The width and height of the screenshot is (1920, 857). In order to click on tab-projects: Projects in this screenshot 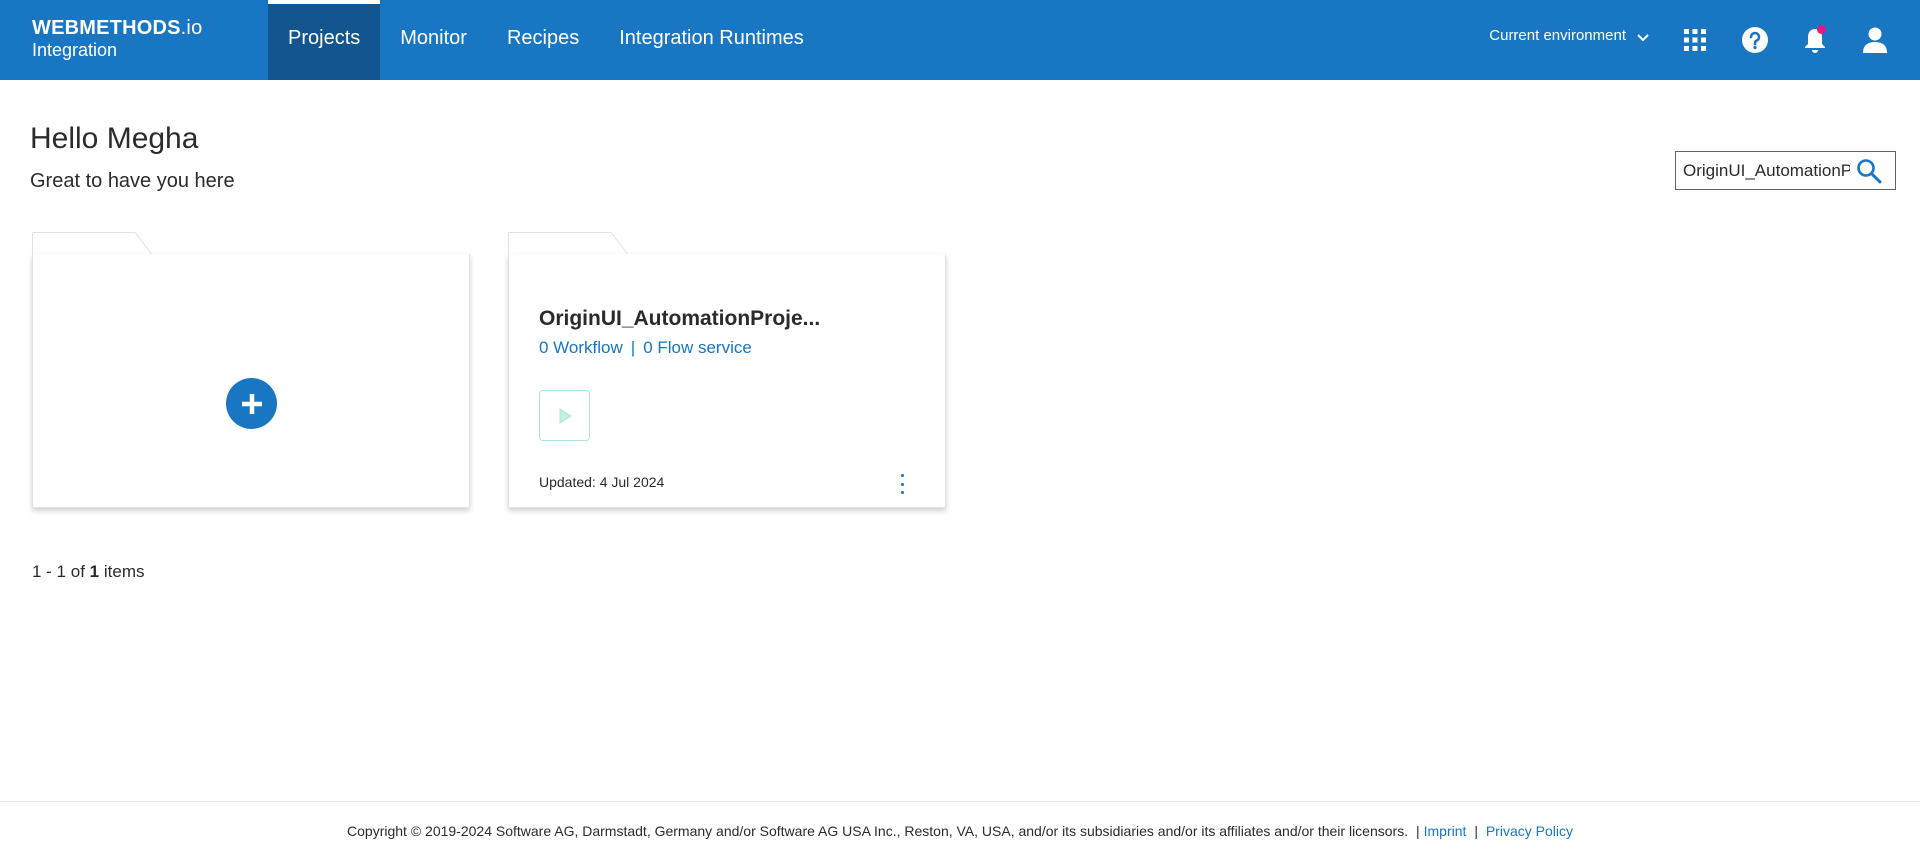, I will do `click(324, 40)`.